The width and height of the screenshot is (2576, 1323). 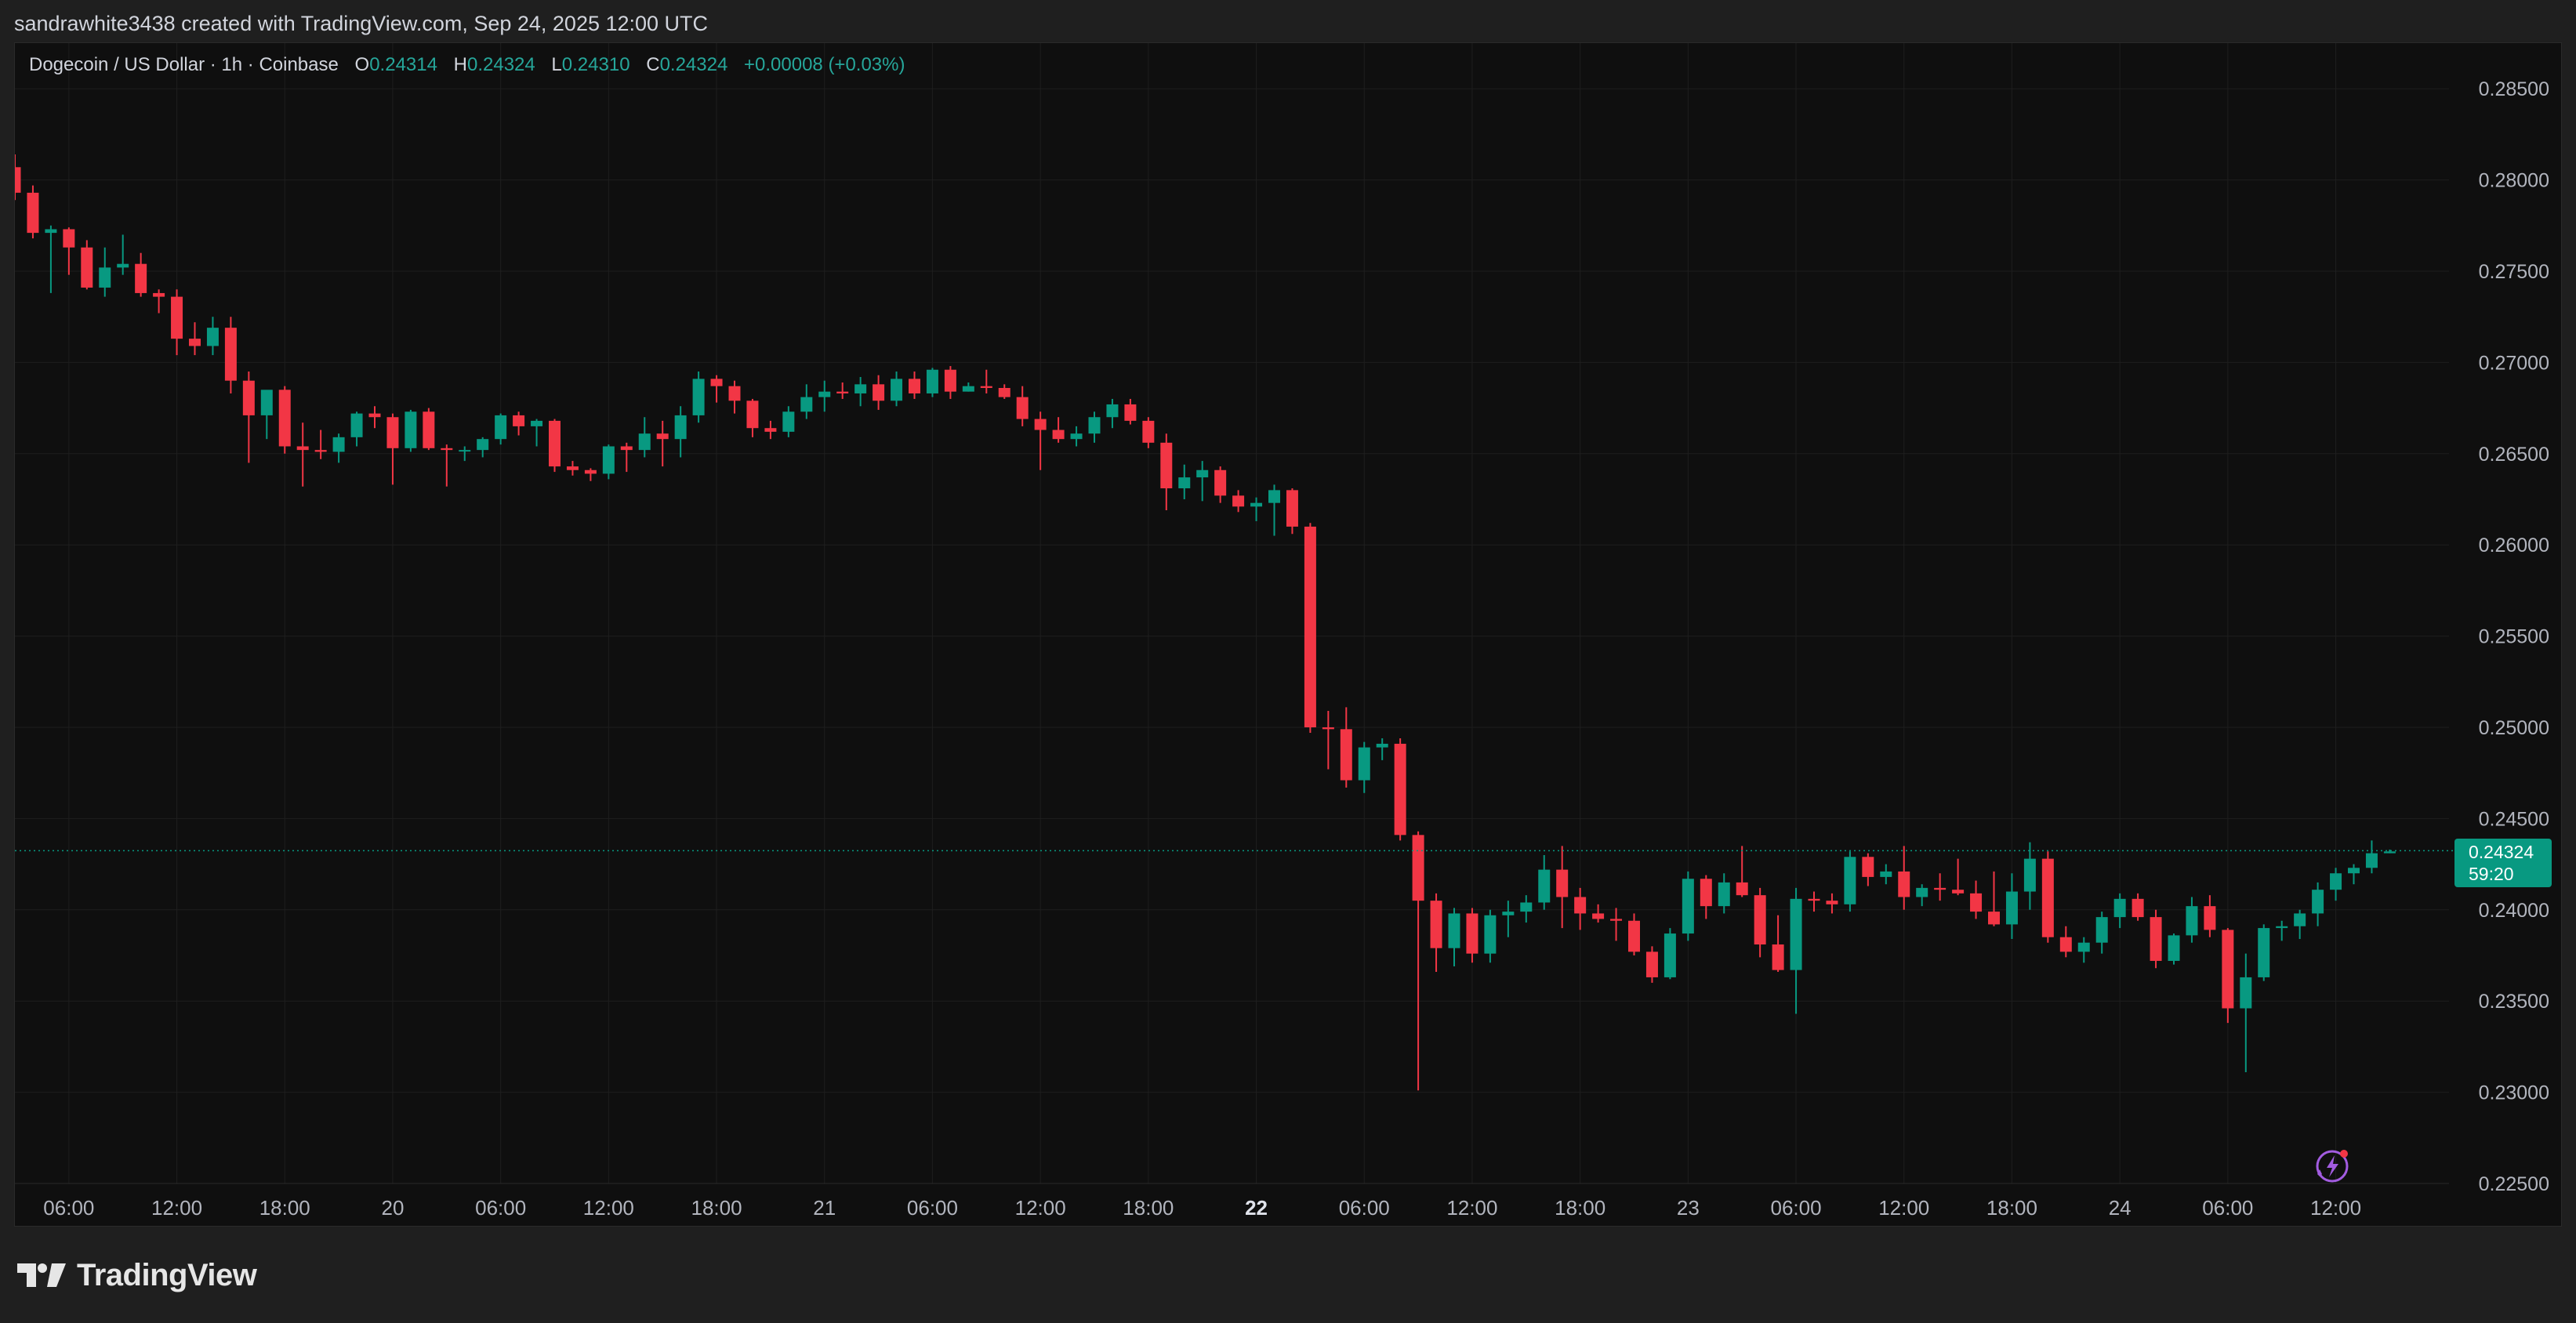 What do you see at coordinates (2502, 852) in the screenshot?
I see `last-price-value: 0.24324` at bounding box center [2502, 852].